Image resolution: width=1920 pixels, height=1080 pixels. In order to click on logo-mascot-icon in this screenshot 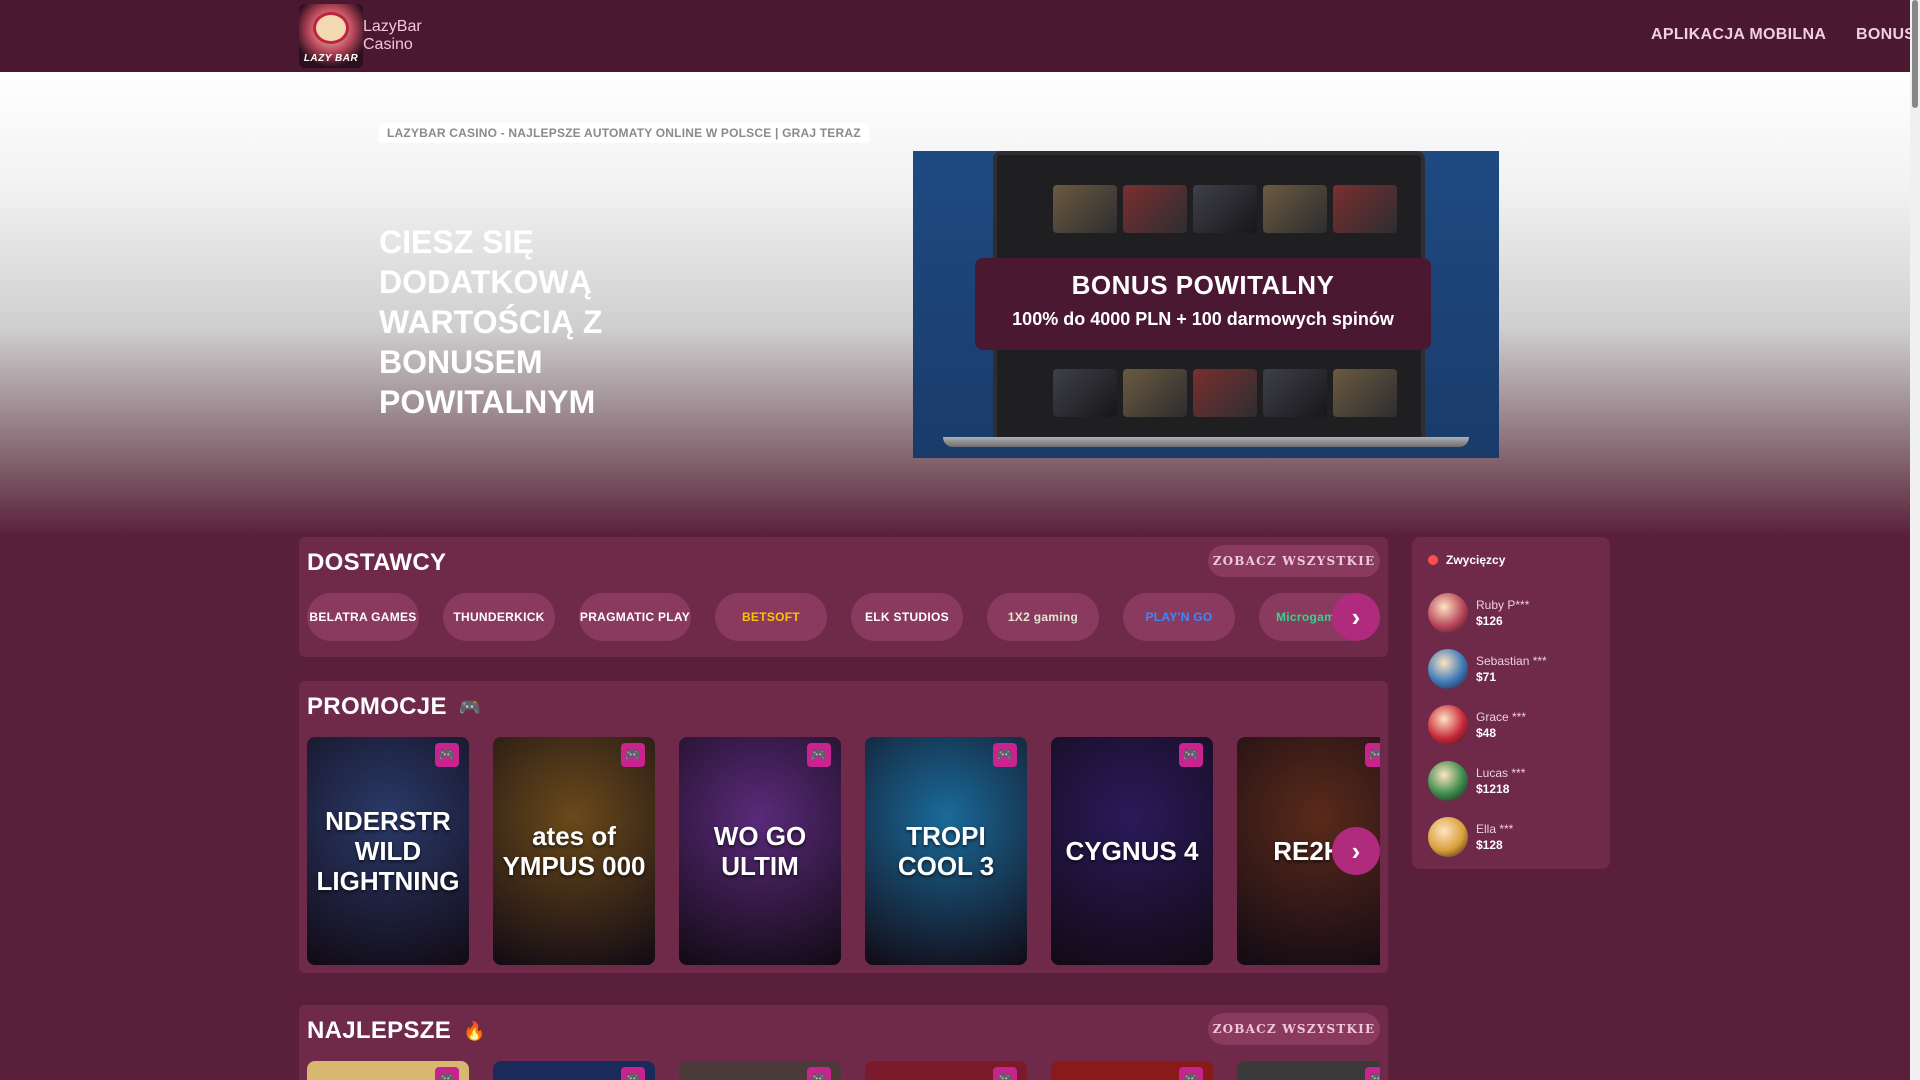, I will do `click(331, 28)`.